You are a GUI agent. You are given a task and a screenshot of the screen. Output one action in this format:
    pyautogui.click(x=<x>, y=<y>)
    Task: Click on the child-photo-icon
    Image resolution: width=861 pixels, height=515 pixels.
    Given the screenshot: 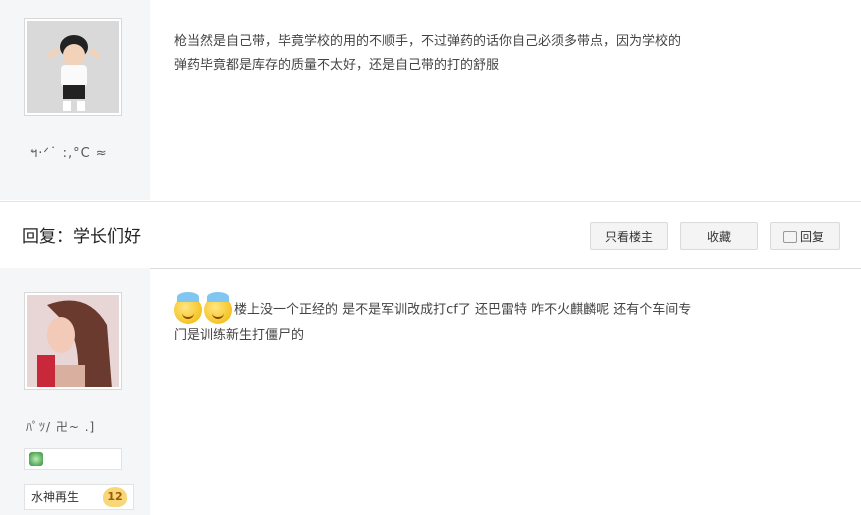 What is the action you would take?
    pyautogui.click(x=73, y=67)
    